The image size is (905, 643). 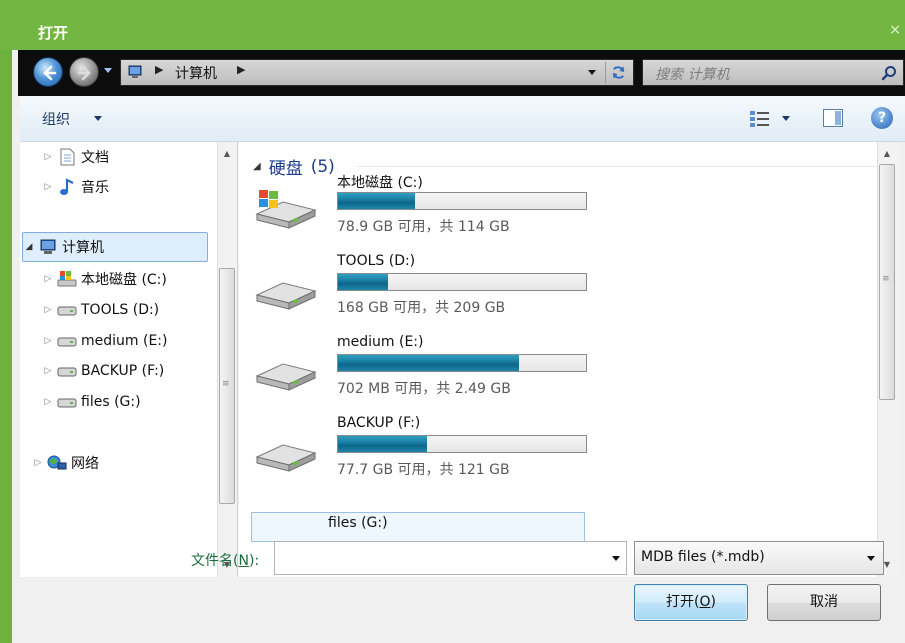 I want to click on open-button: 打开(O), so click(x=691, y=602).